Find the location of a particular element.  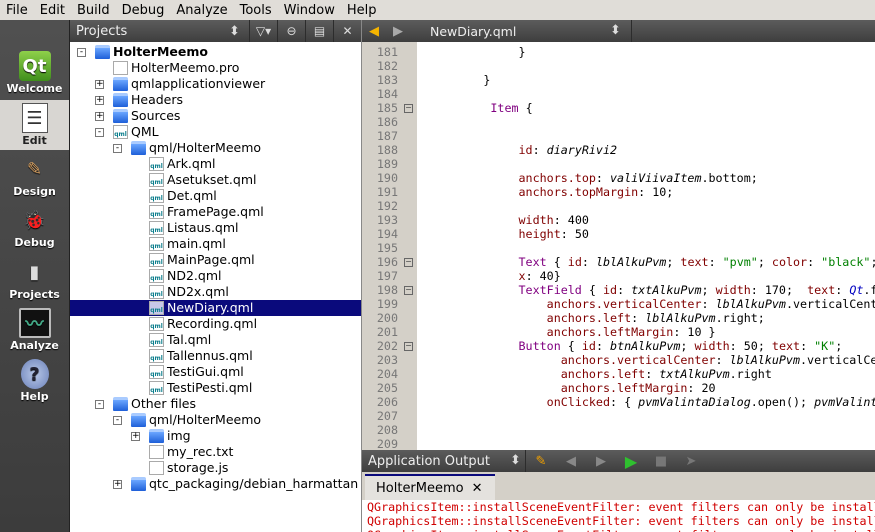

clear-output-icon: ✎ is located at coordinates (541, 461).